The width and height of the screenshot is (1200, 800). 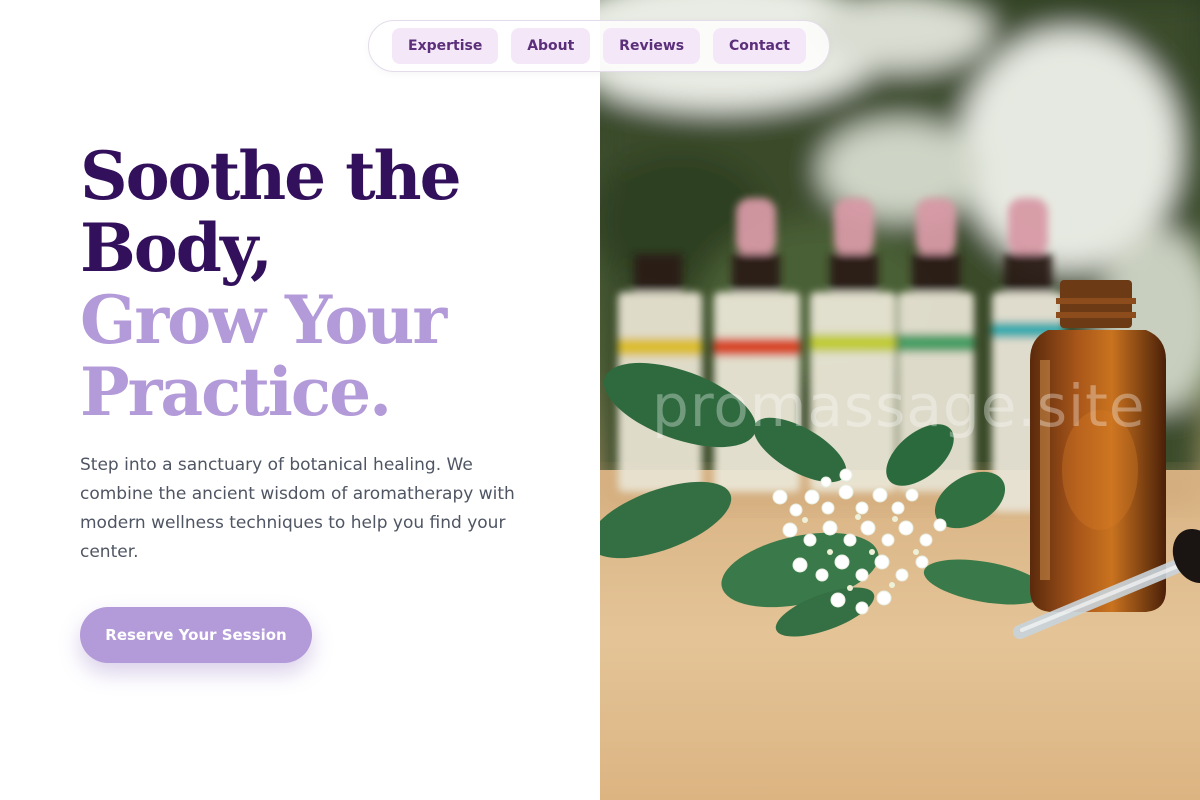 What do you see at coordinates (263, 320) in the screenshot?
I see `headline-line-3: Grow Your` at bounding box center [263, 320].